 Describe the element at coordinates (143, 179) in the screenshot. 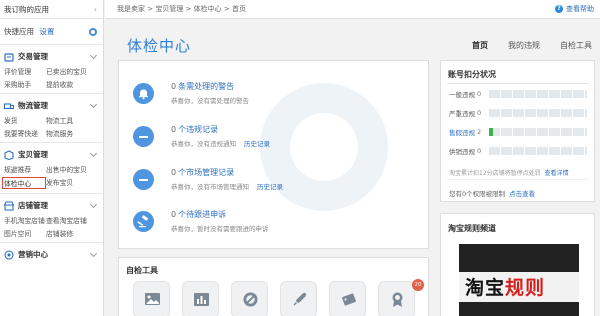

I see `minus-circle-icon` at that location.